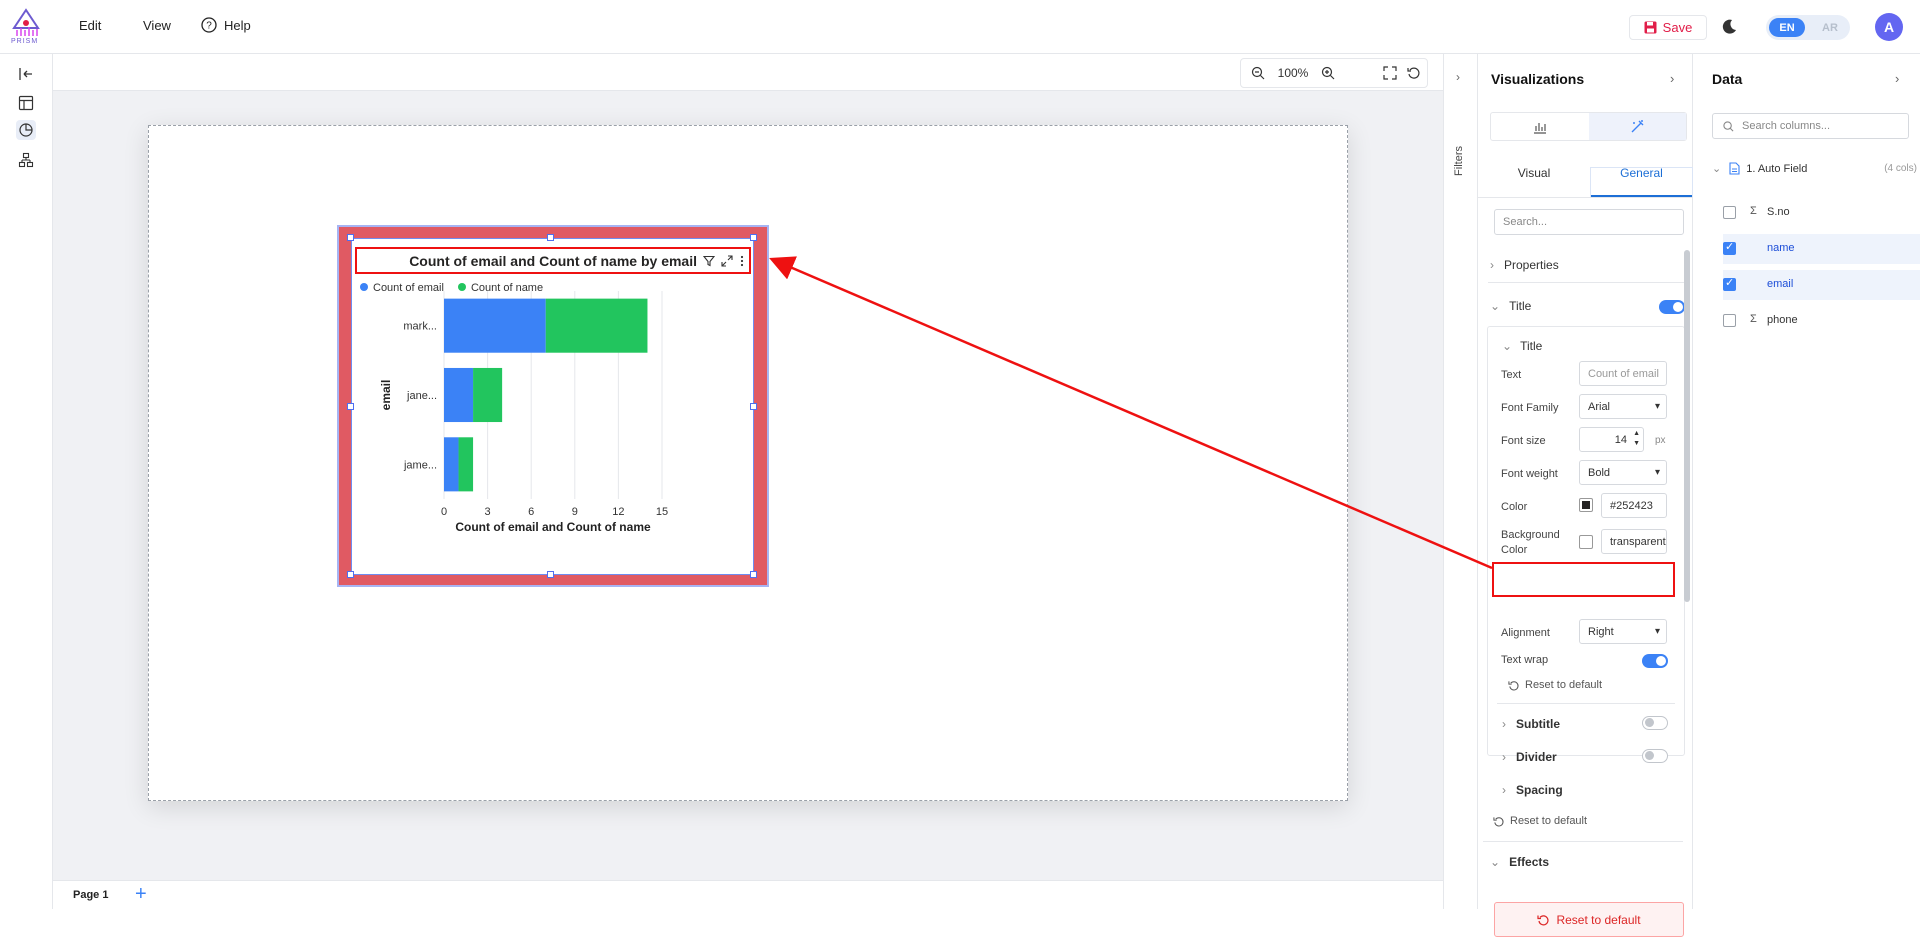 This screenshot has height=937, width=1920. What do you see at coordinates (444, 512) in the screenshot?
I see `x-tick-label: 0` at bounding box center [444, 512].